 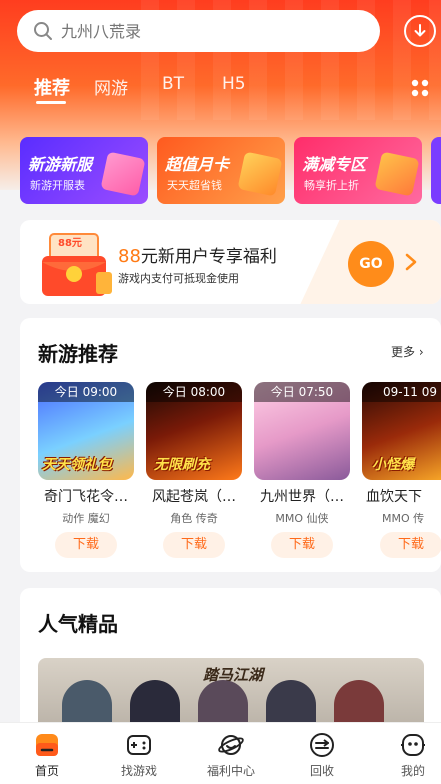 What do you see at coordinates (401, 392) in the screenshot?
I see `release-time: 09-11 09` at bounding box center [401, 392].